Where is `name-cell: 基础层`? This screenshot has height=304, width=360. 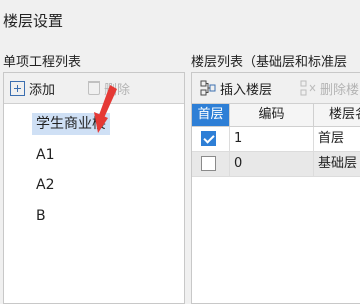 name-cell: 基础层 is located at coordinates (337, 164).